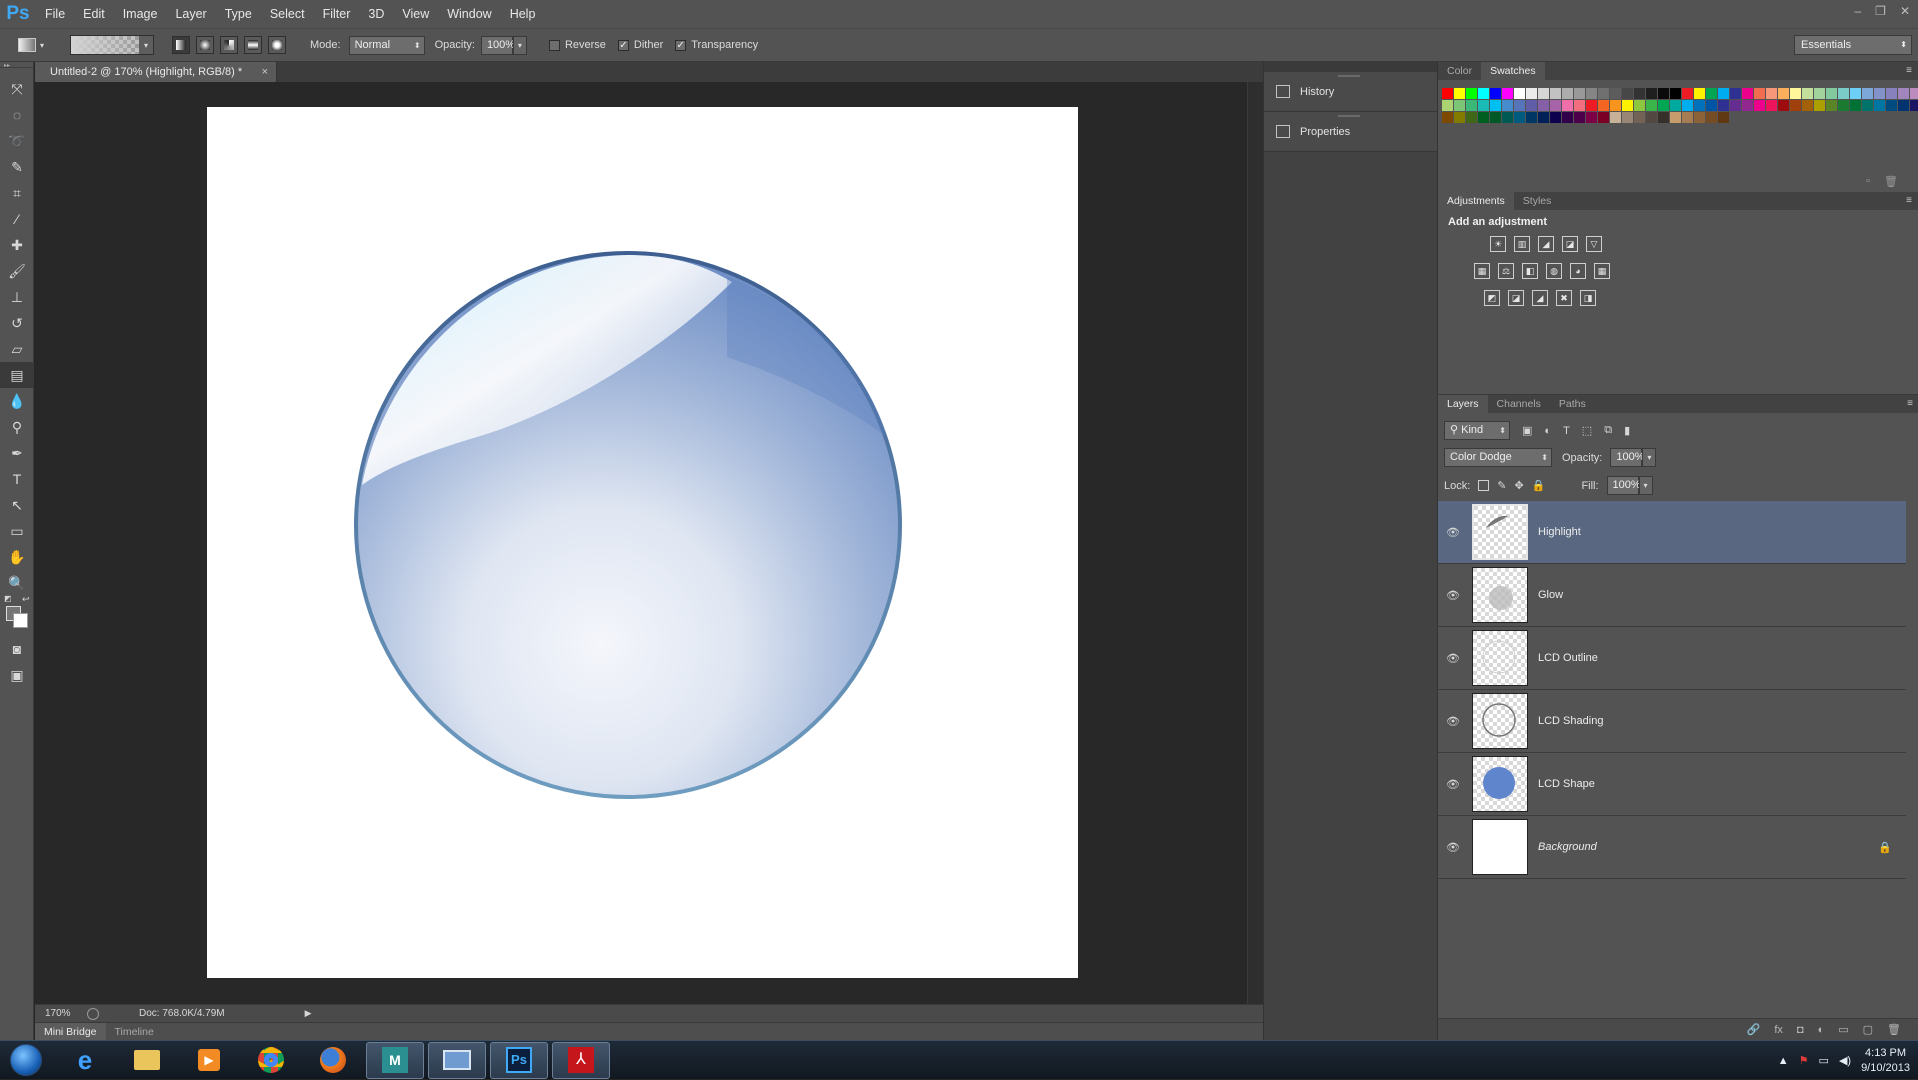 The height and width of the screenshot is (1080, 1918). What do you see at coordinates (333, 1060) in the screenshot?
I see `taskbar-firefox` at bounding box center [333, 1060].